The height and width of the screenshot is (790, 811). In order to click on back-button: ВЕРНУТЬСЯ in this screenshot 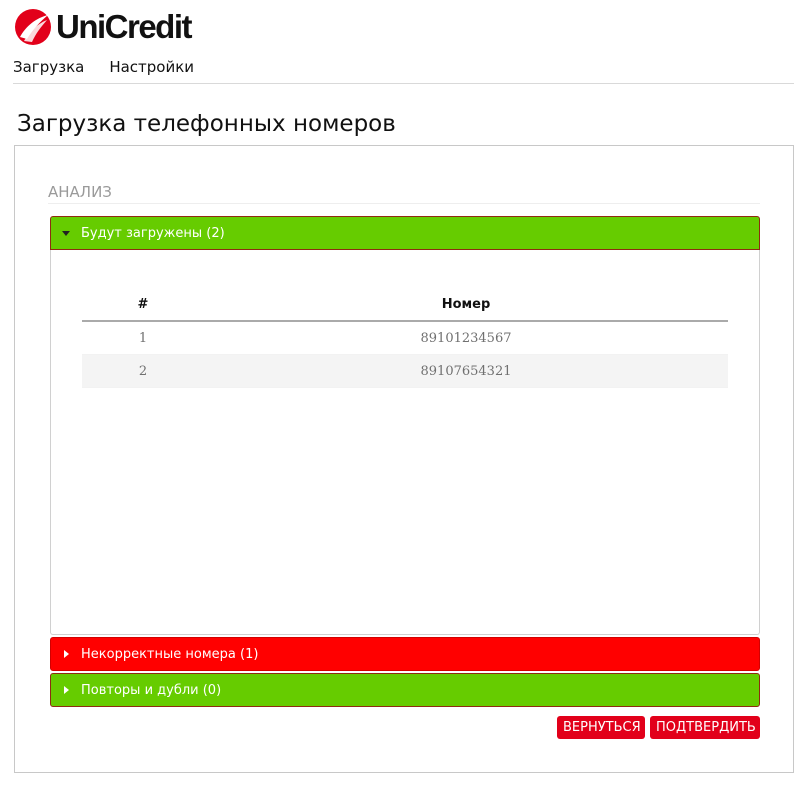, I will do `click(601, 727)`.